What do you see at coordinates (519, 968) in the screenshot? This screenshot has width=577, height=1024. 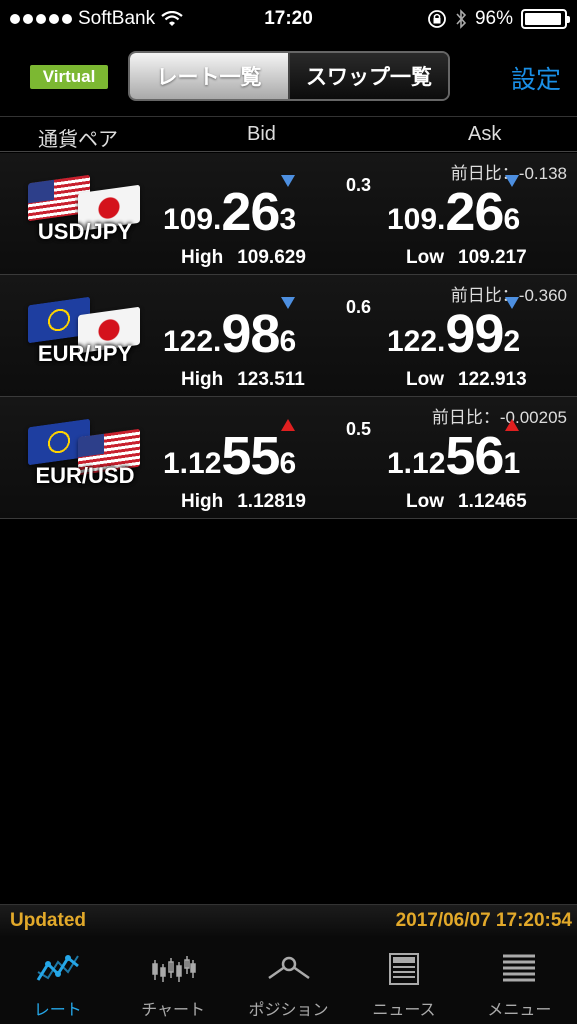 I see `menu-list-icon` at bounding box center [519, 968].